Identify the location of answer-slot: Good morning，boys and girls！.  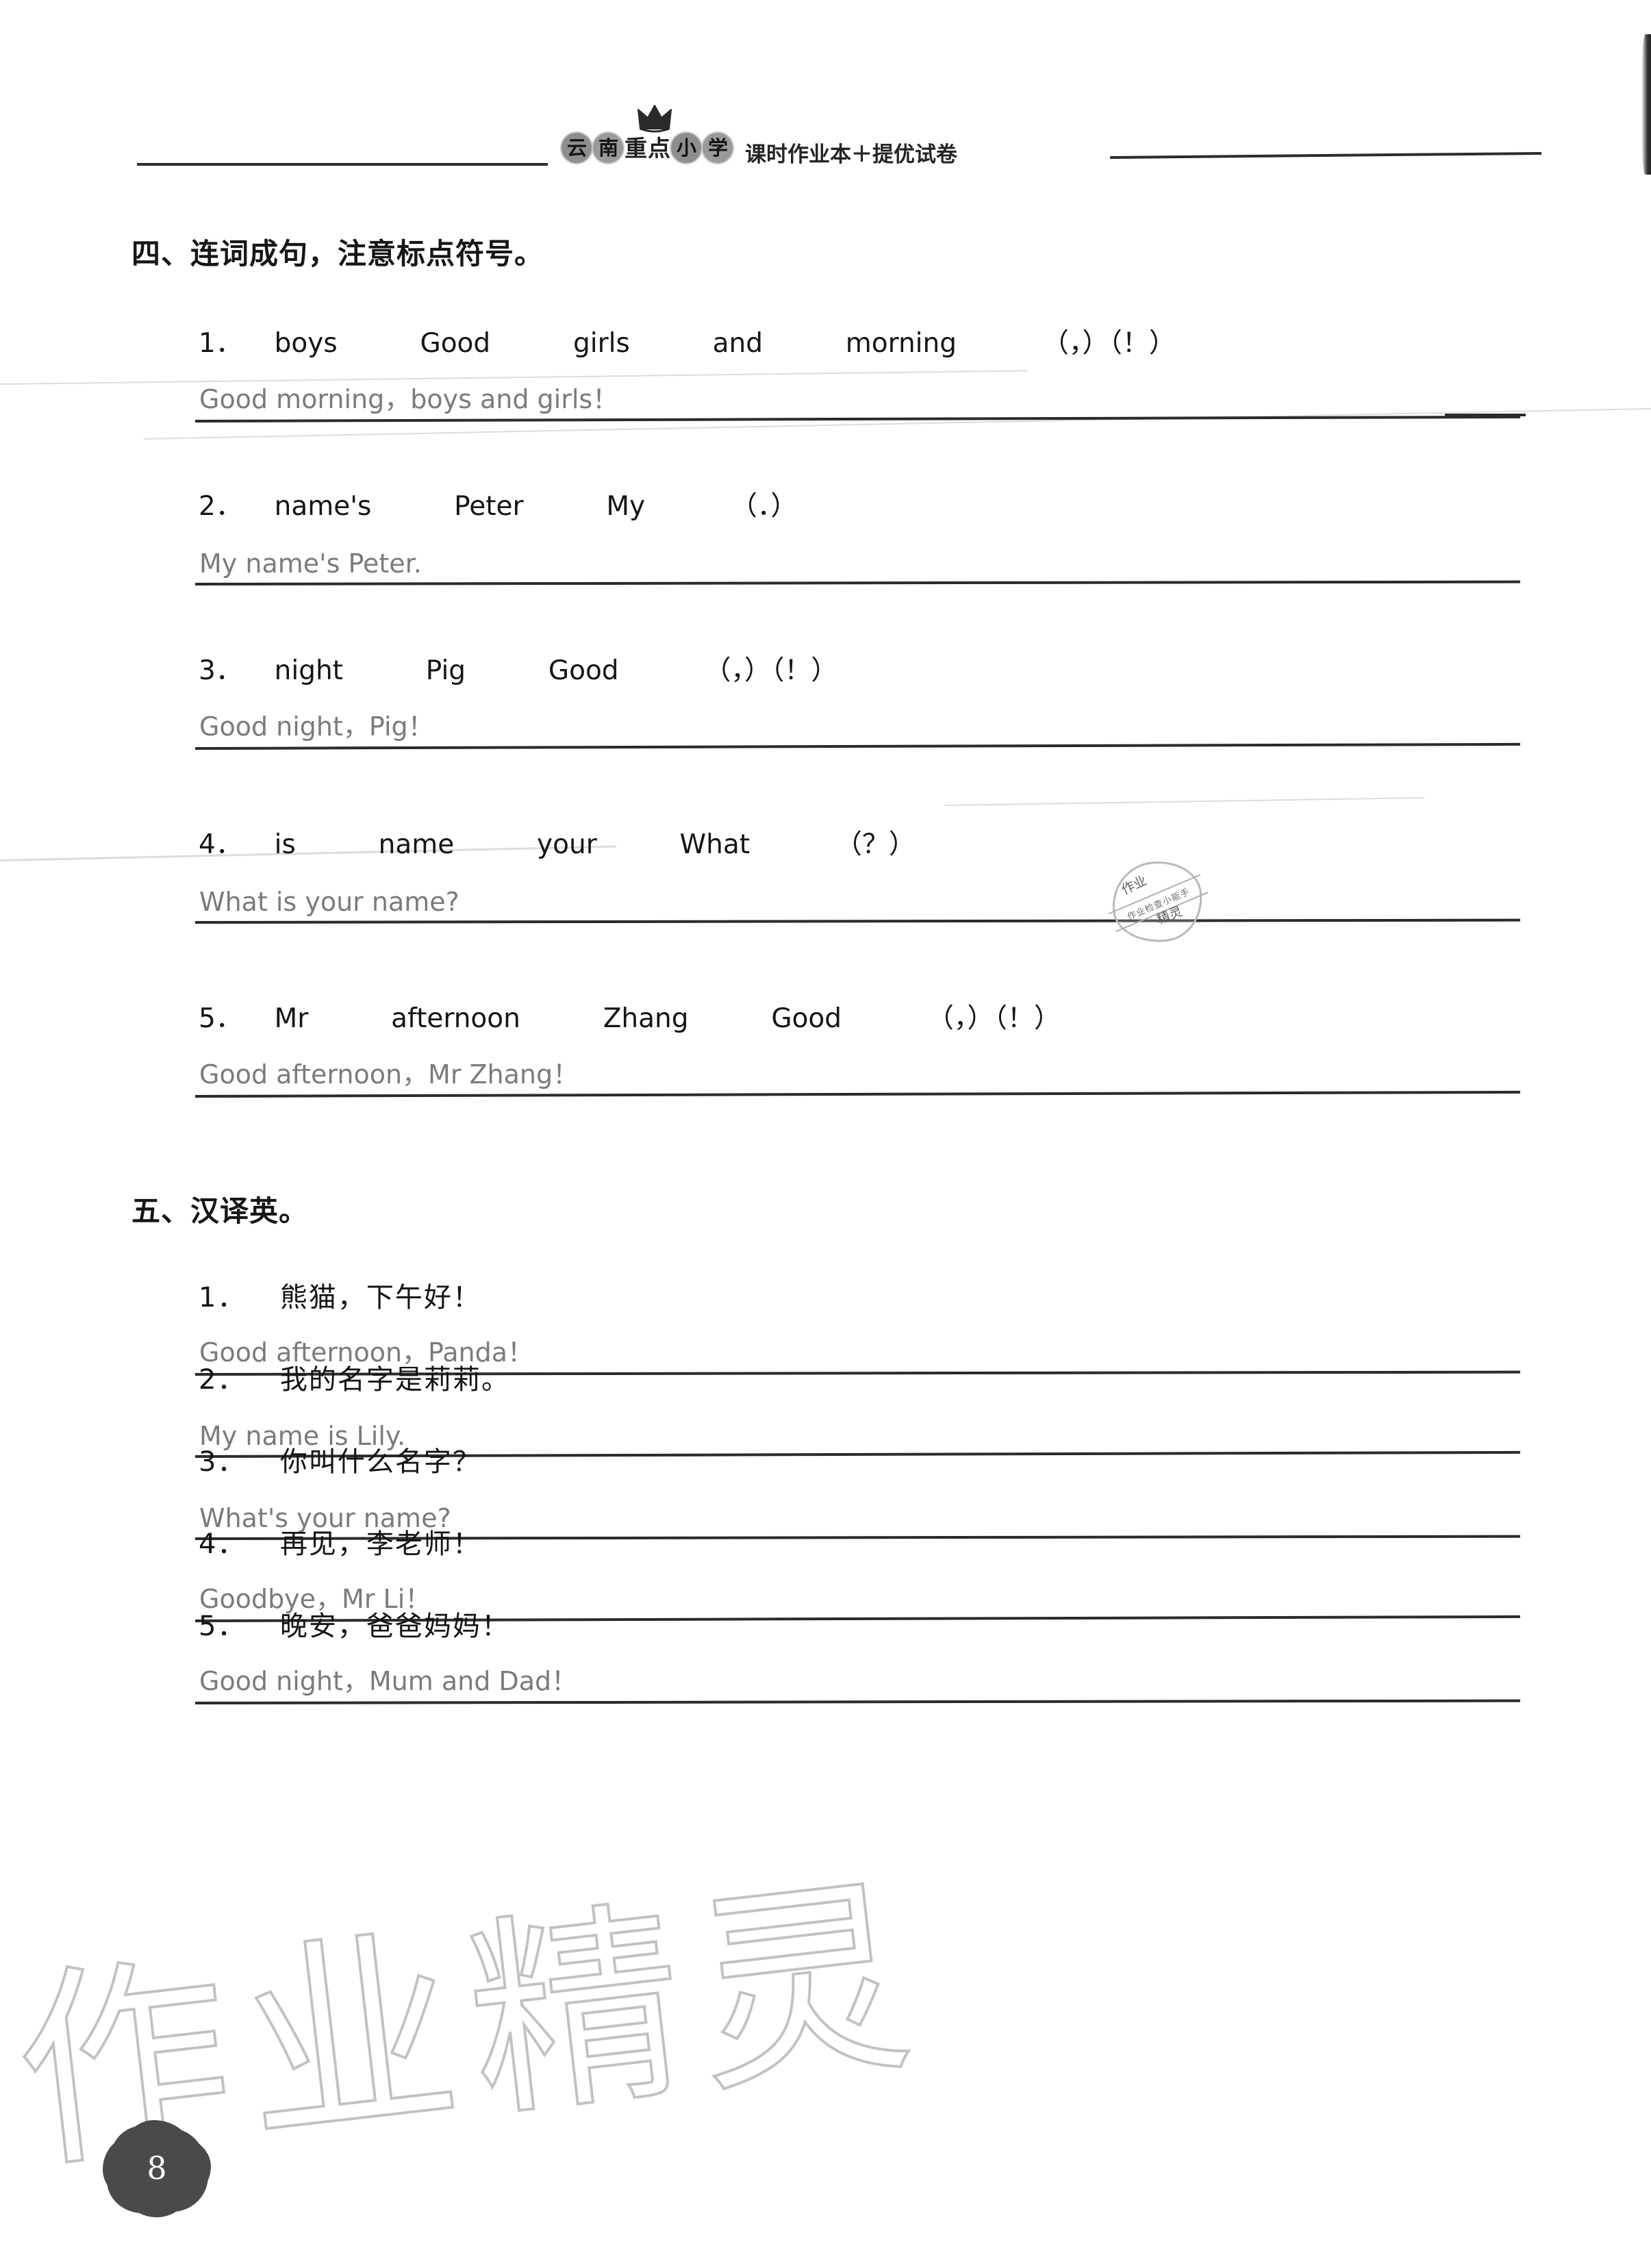
(857, 398).